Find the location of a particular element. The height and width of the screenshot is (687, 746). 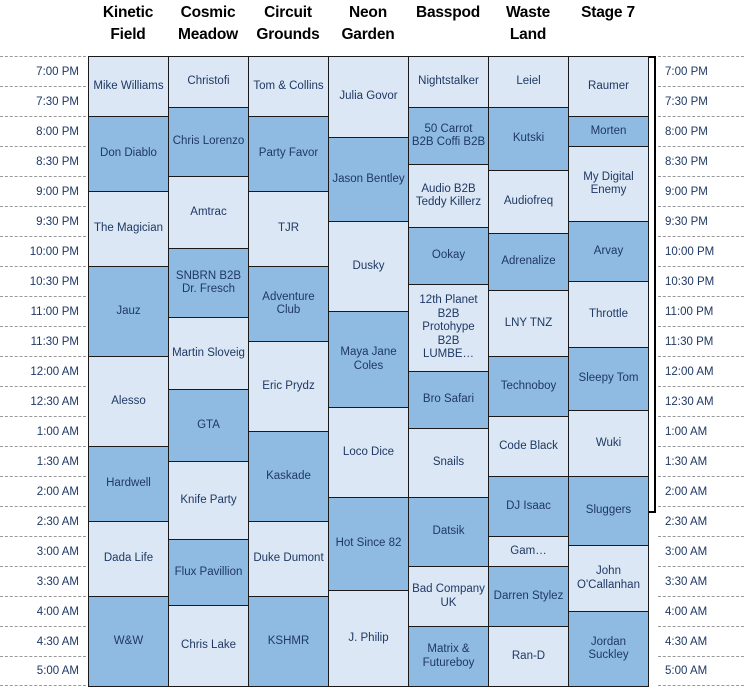

schedule-slot: Audiofreq is located at coordinates (528, 202).